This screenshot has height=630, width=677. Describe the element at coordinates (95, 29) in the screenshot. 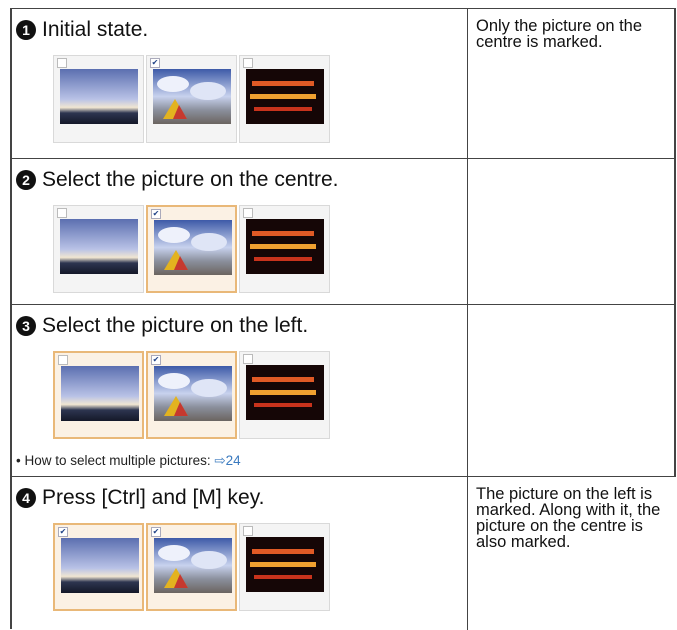

I see `step-text: Initial state.` at that location.